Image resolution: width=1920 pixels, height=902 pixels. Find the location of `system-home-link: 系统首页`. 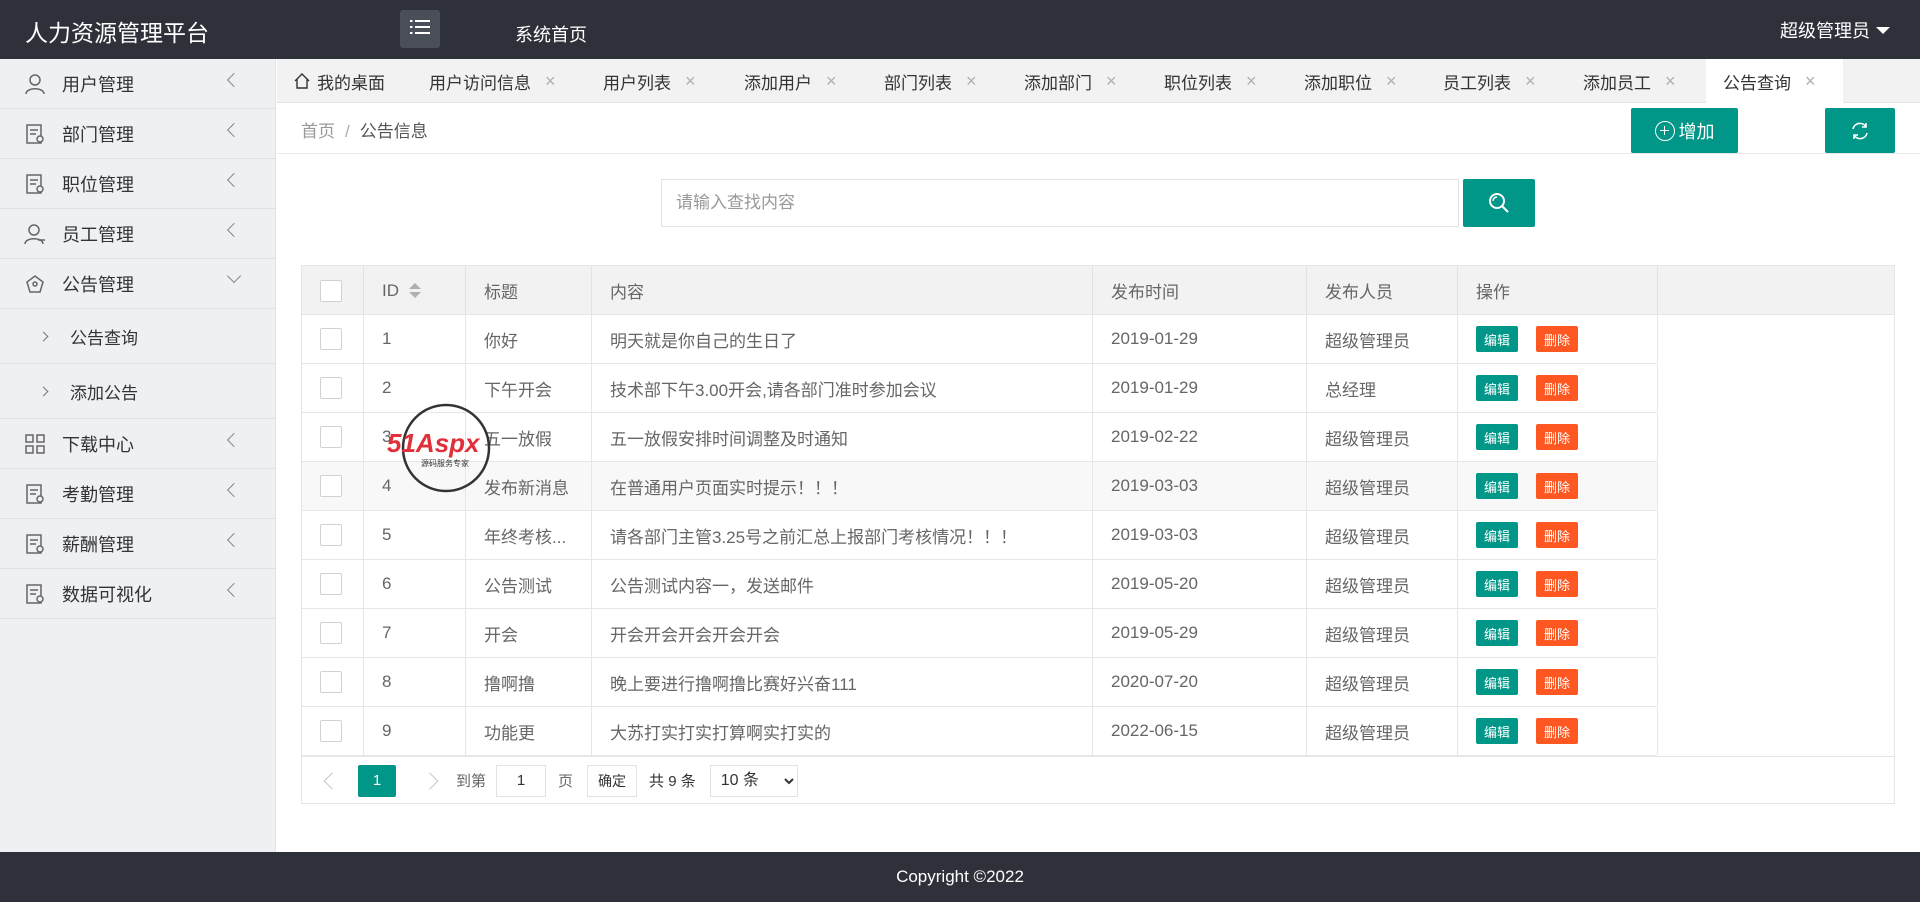

system-home-link: 系统首页 is located at coordinates (551, 34).